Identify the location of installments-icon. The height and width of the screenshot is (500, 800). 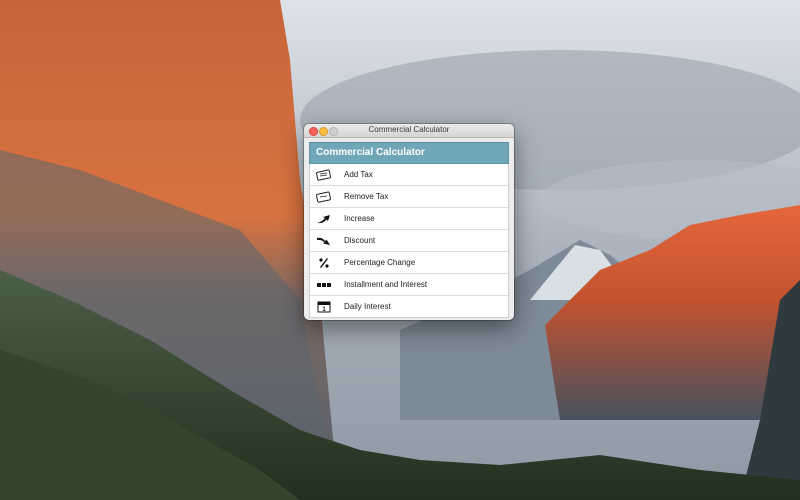
(324, 285).